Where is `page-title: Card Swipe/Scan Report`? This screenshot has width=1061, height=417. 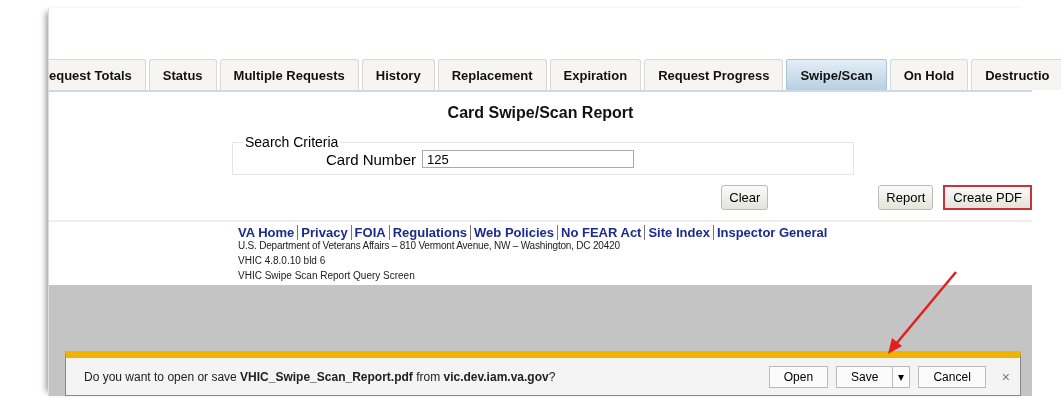
page-title: Card Swipe/Scan Report is located at coordinates (540, 113).